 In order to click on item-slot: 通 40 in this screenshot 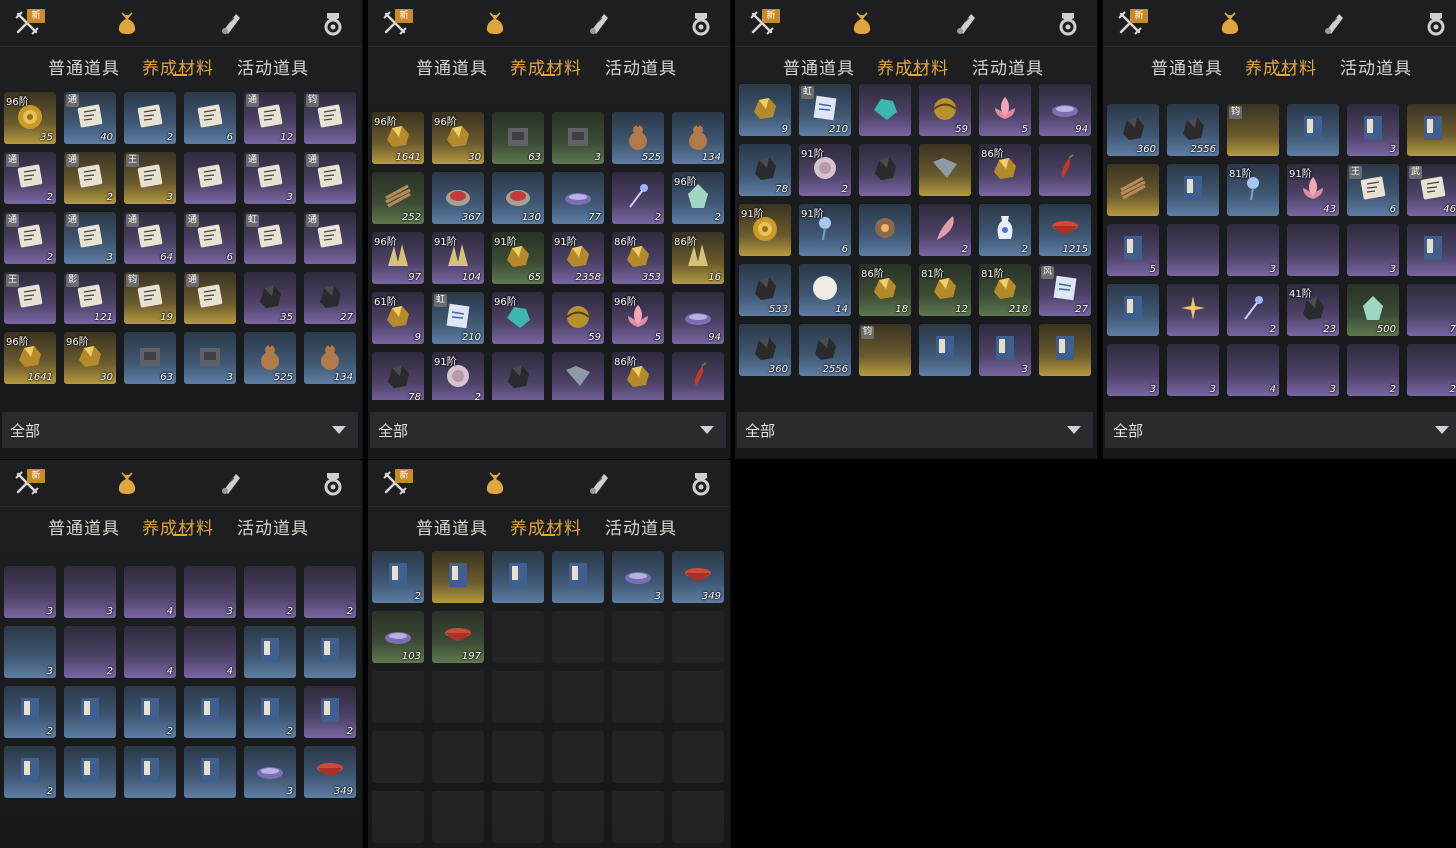, I will do `click(90, 118)`.